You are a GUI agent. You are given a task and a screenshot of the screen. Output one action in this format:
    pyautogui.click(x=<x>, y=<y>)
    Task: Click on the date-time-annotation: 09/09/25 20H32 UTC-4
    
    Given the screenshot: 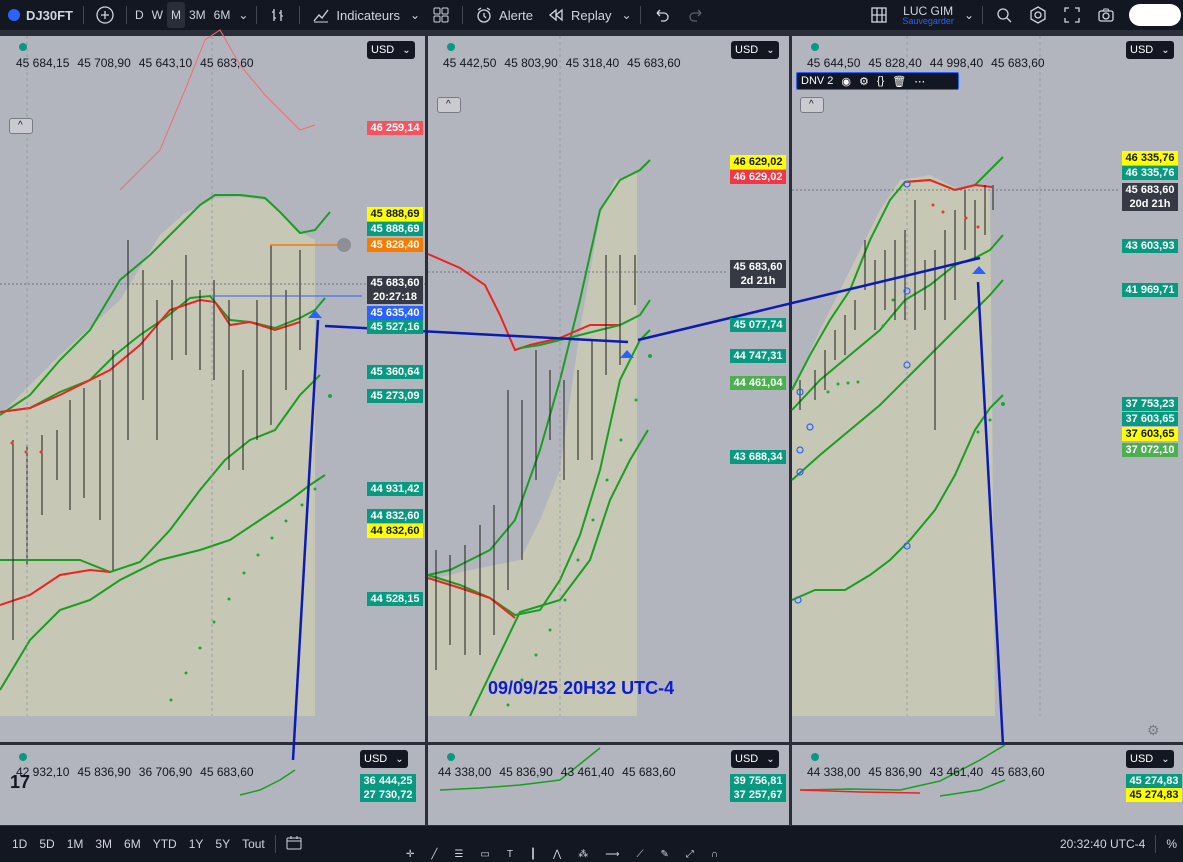 What is the action you would take?
    pyautogui.click(x=581, y=688)
    